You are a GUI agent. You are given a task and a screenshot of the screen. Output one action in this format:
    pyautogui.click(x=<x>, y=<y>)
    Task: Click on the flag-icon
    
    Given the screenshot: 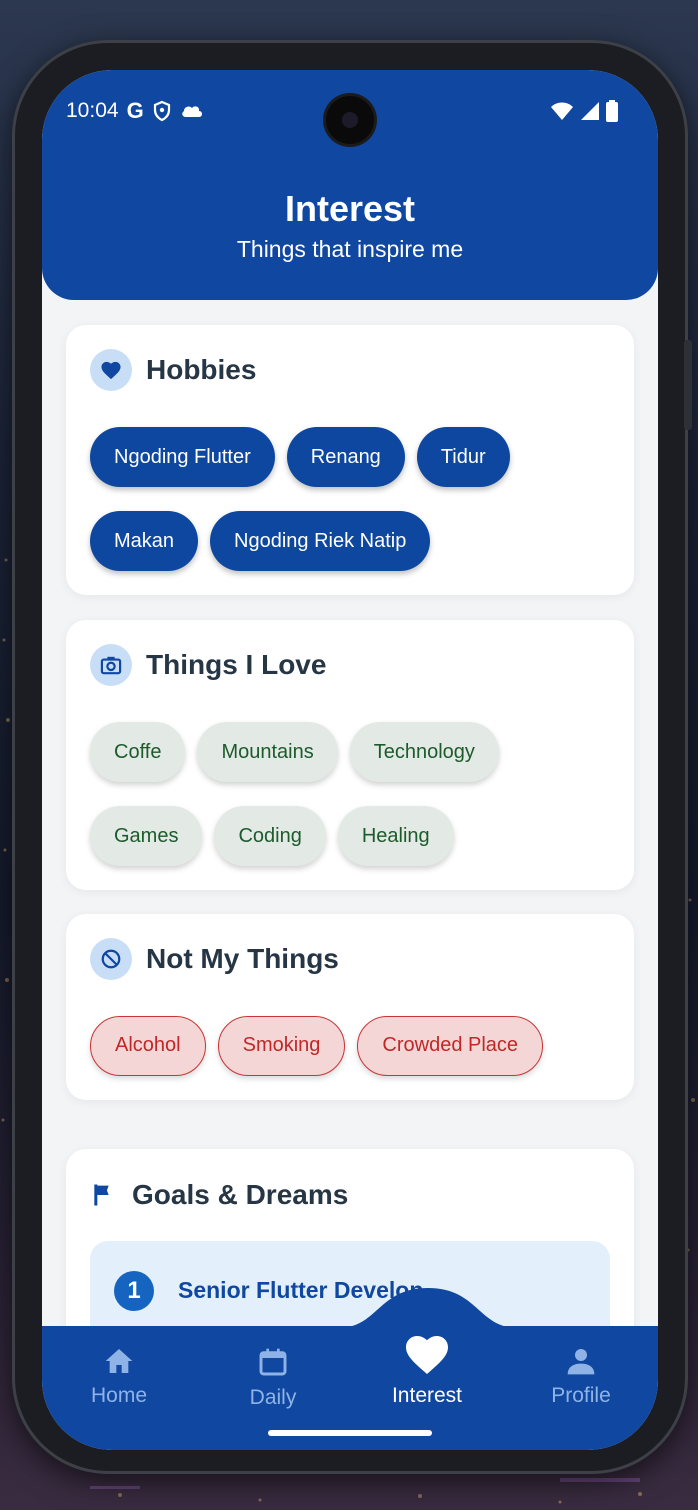 What is the action you would take?
    pyautogui.click(x=101, y=1195)
    